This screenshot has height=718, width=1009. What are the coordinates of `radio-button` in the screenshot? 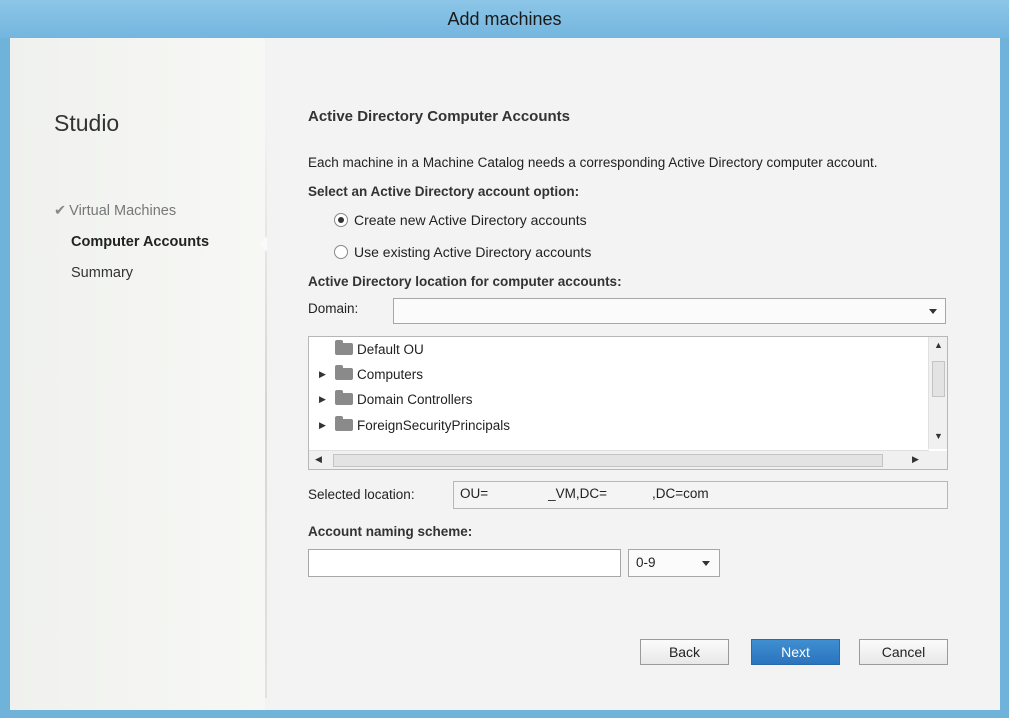 It's located at (341, 252).